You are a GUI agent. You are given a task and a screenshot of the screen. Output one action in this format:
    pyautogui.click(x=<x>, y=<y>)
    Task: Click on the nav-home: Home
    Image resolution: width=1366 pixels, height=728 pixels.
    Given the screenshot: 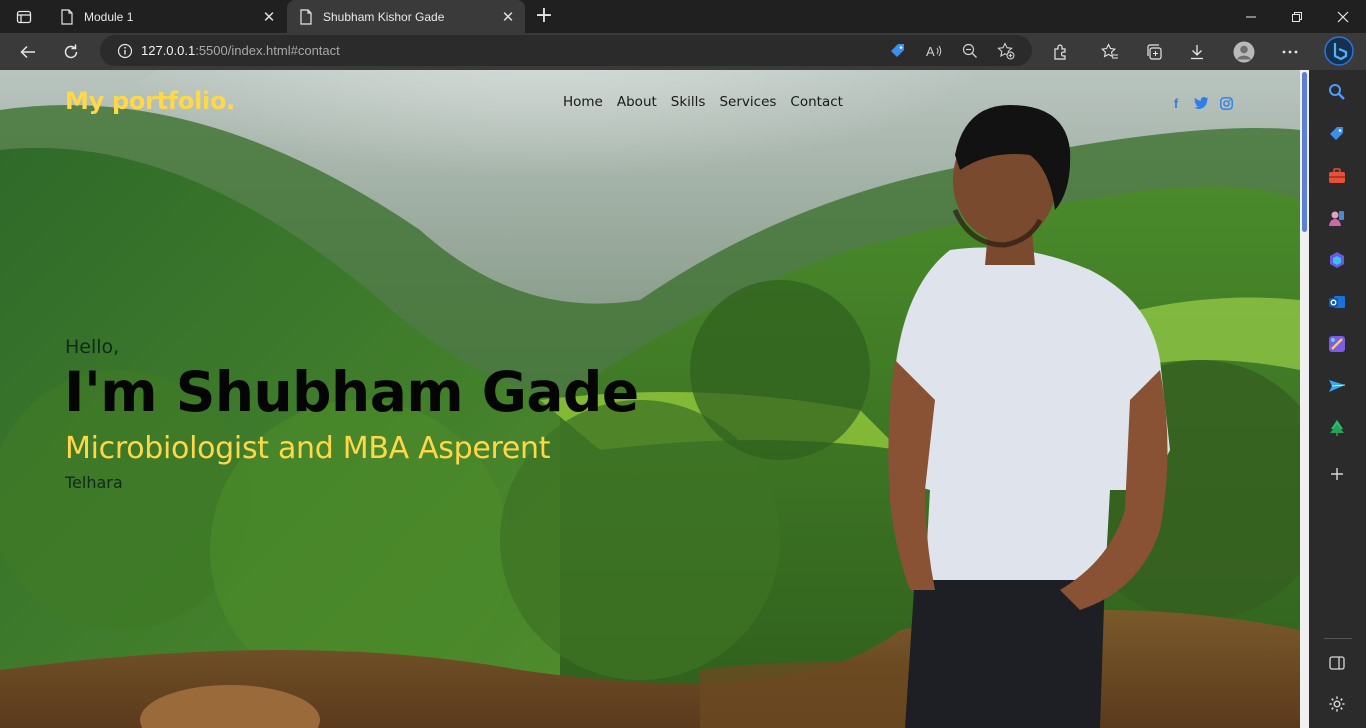 What is the action you would take?
    pyautogui.click(x=583, y=102)
    